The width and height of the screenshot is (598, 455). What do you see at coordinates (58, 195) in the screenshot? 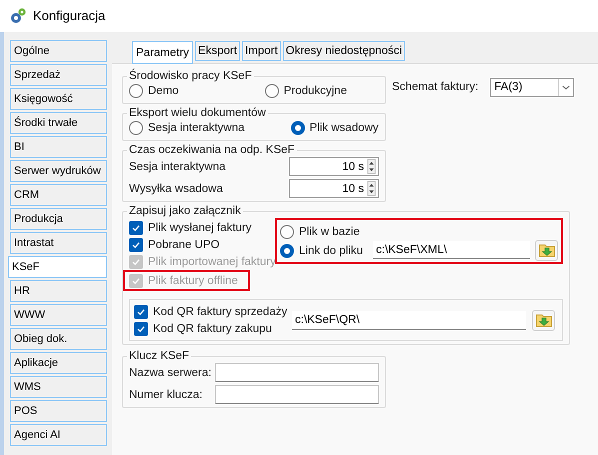
I see `sidebar-item: CRM` at bounding box center [58, 195].